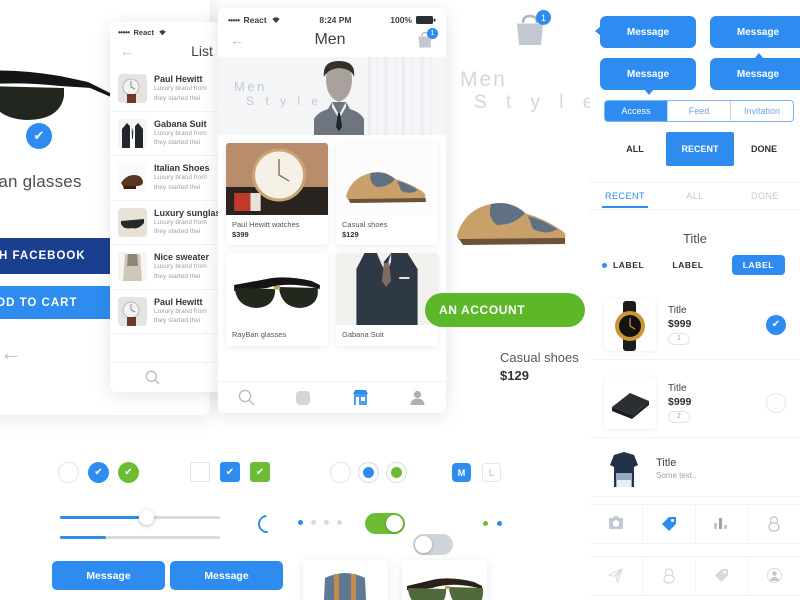 This screenshot has height=600, width=800. I want to click on radio-selected-blue, so click(368, 472).